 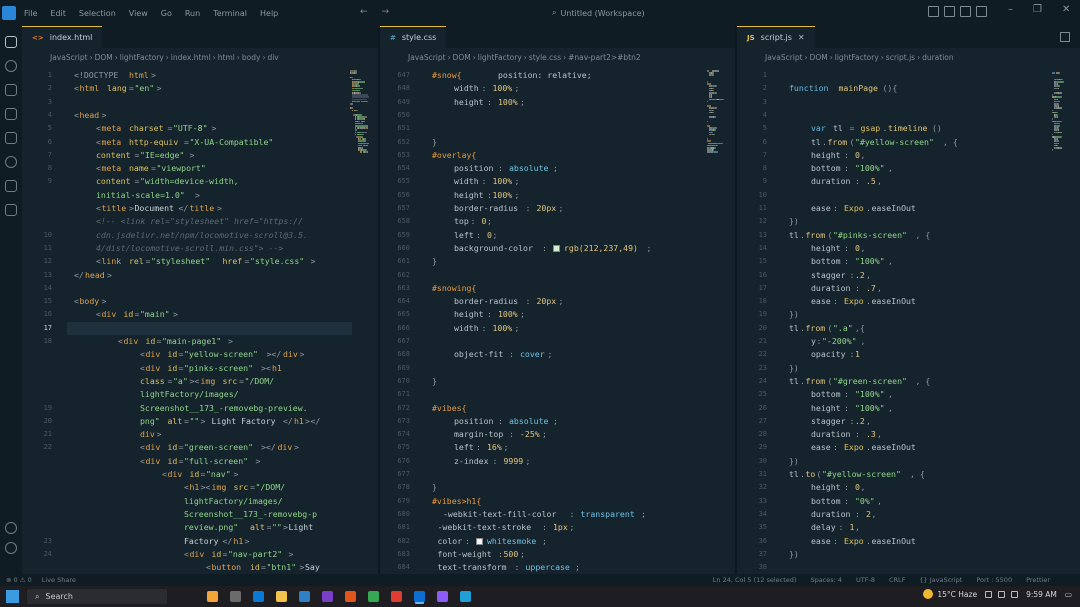 I want to click on close-window-icon: ✕, so click(x=1066, y=9).